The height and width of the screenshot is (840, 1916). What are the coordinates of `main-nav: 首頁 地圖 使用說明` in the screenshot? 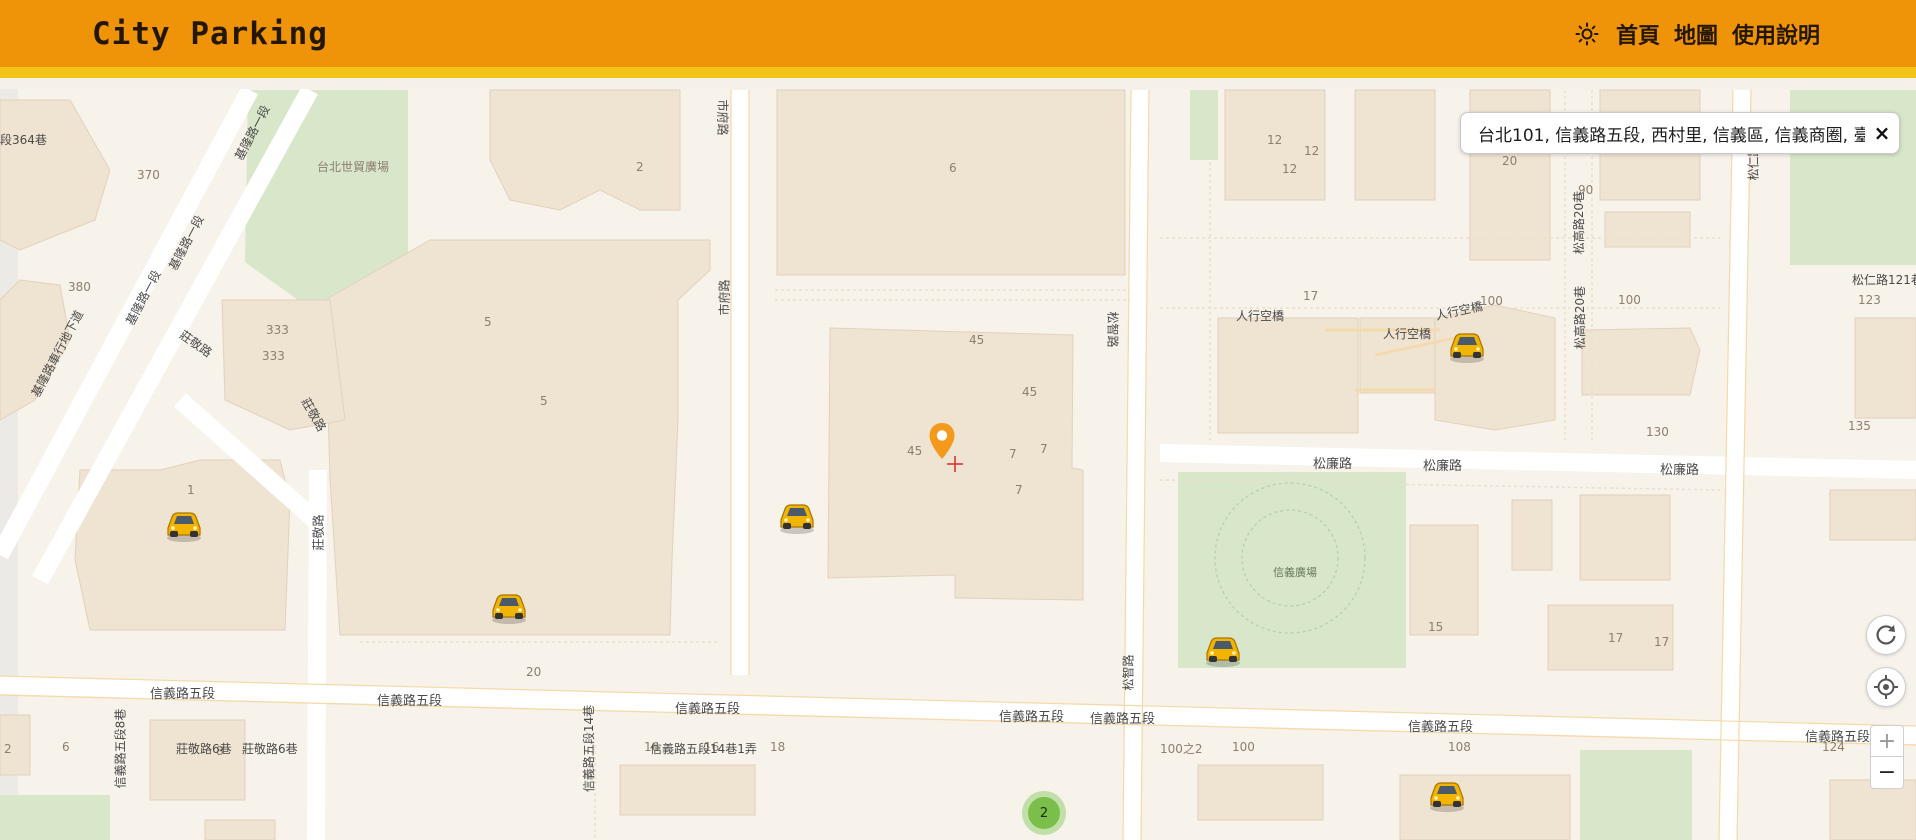 It's located at (1696, 34).